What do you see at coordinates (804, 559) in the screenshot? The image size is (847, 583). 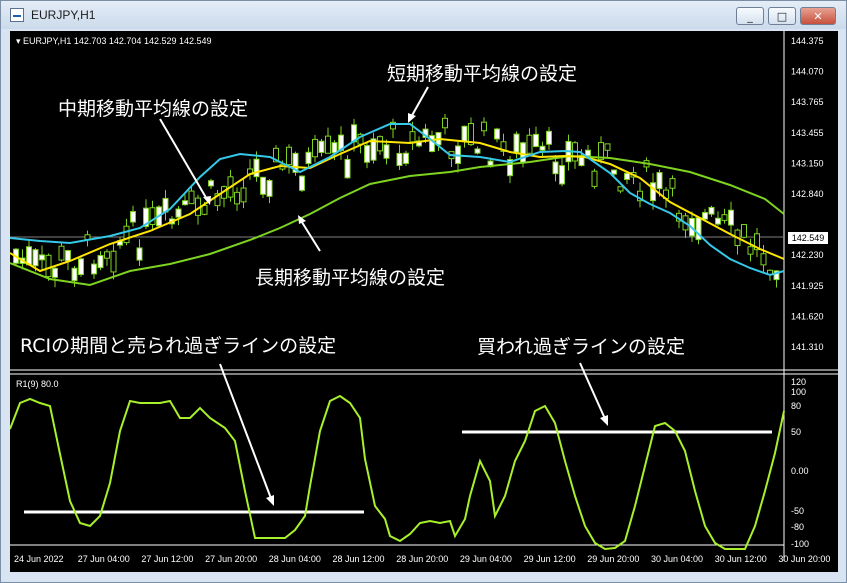 I see `time-tick-label: 30 Jun 20:00` at bounding box center [804, 559].